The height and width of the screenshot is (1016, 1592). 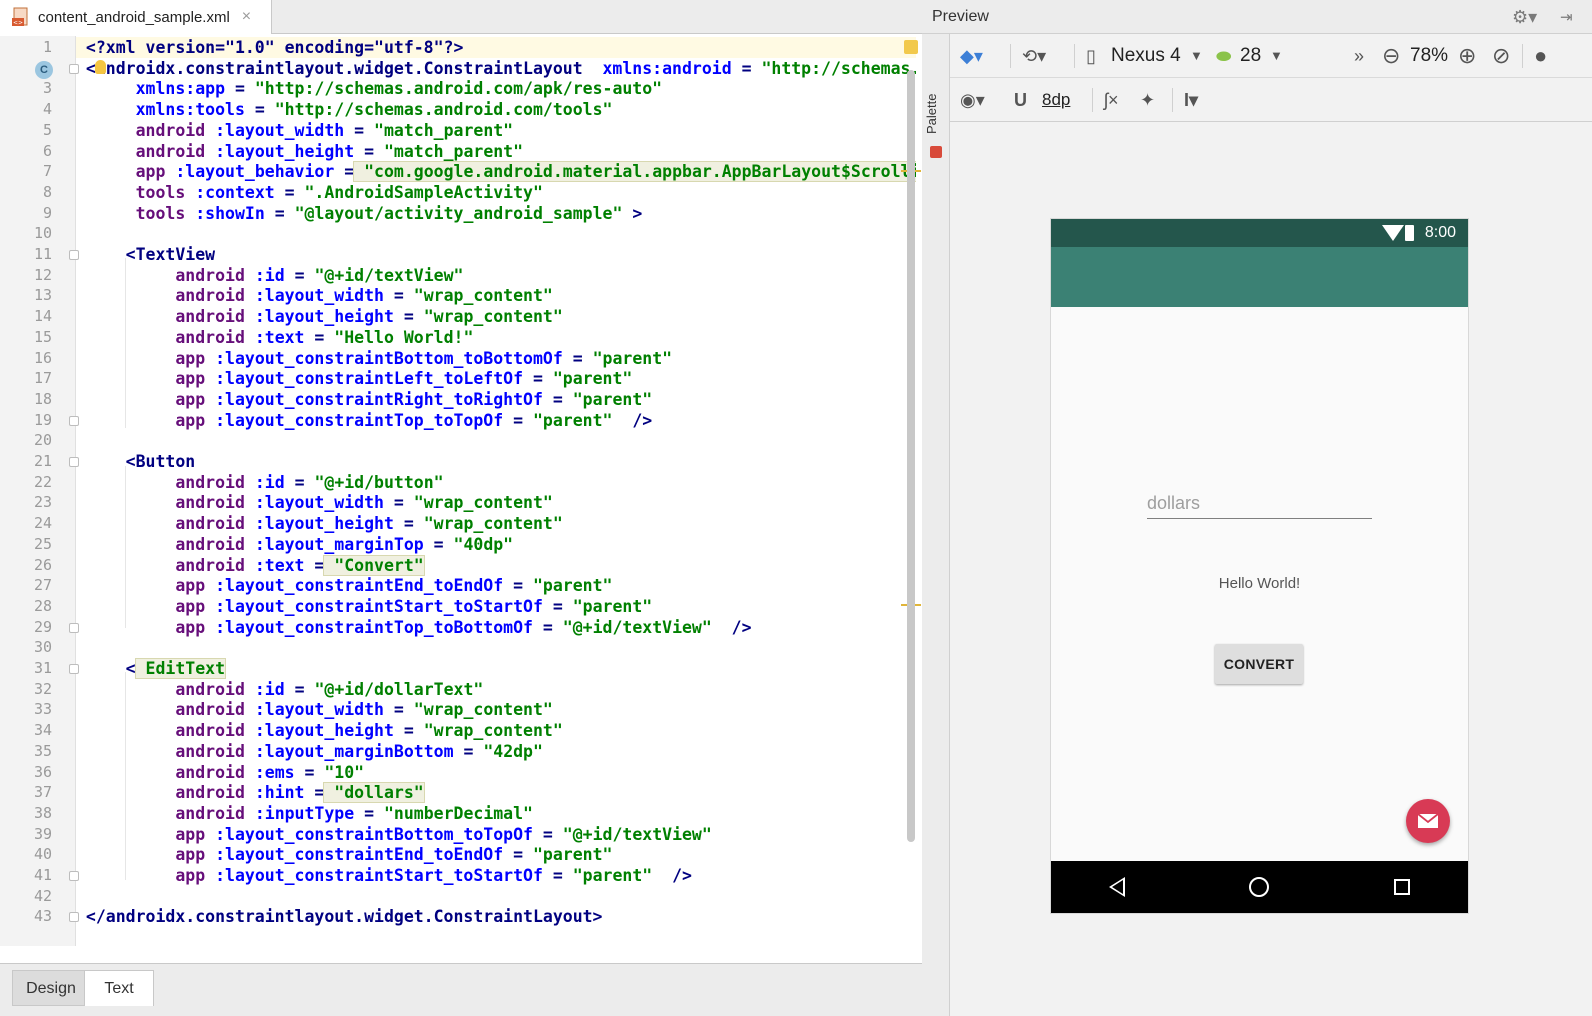 What do you see at coordinates (1428, 821) in the screenshot?
I see `fab-mail-button` at bounding box center [1428, 821].